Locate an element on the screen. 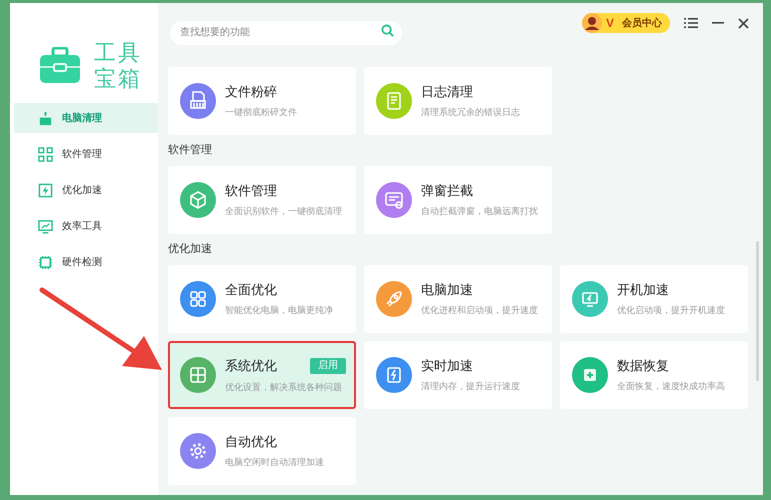 The image size is (771, 500). sidebar-item: 硬件检测 is located at coordinates (86, 262).